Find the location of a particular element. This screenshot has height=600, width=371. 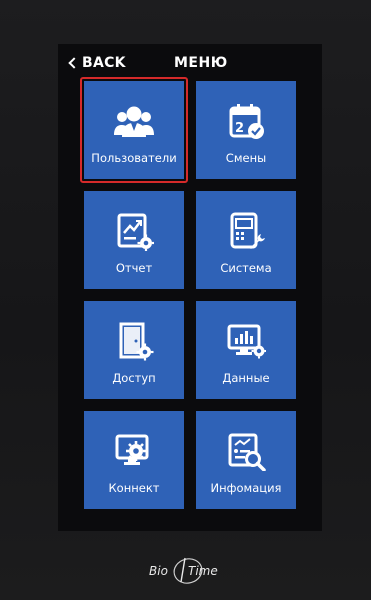

menu-tile-info: Инфомация is located at coordinates (246, 460).